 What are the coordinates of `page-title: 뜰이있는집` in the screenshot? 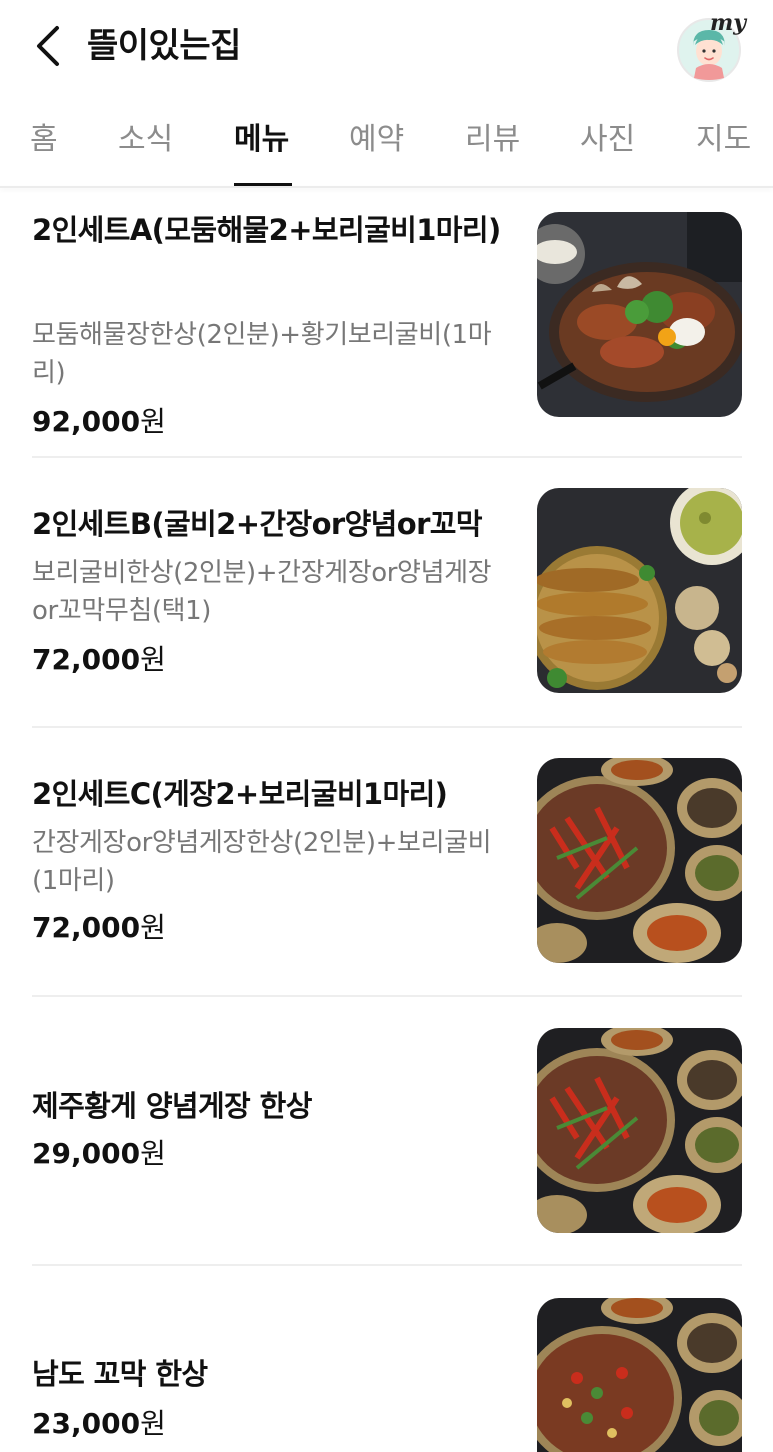 It's located at (164, 46).